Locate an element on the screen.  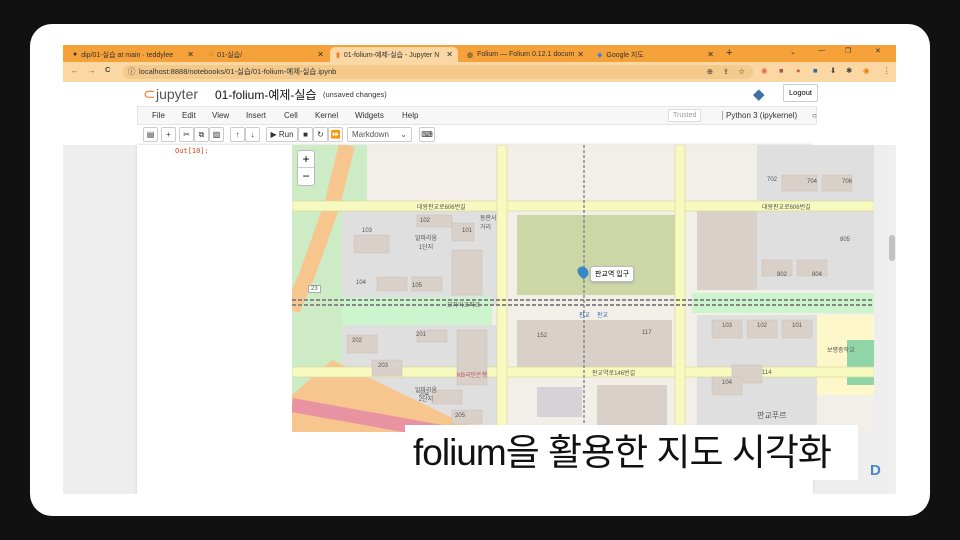
menu-view: View is located at coordinates (220, 115).